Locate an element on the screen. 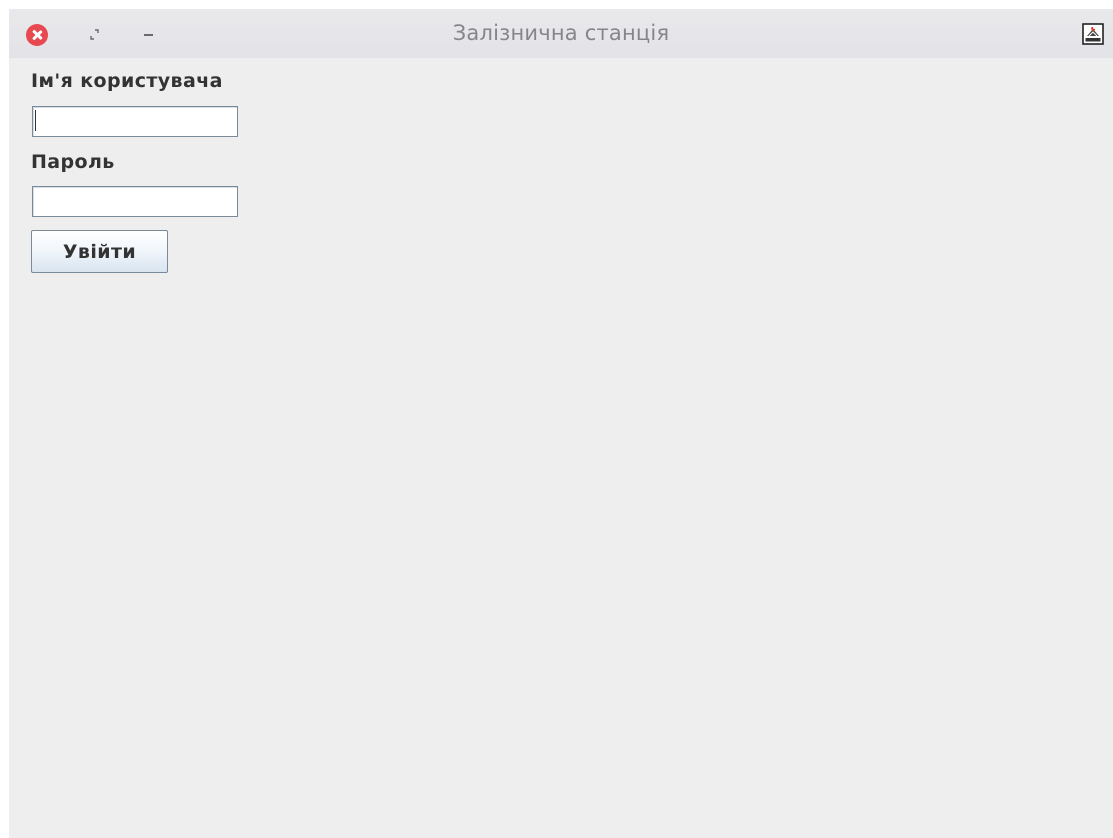 The image size is (1113, 838). password-field is located at coordinates (135, 201).